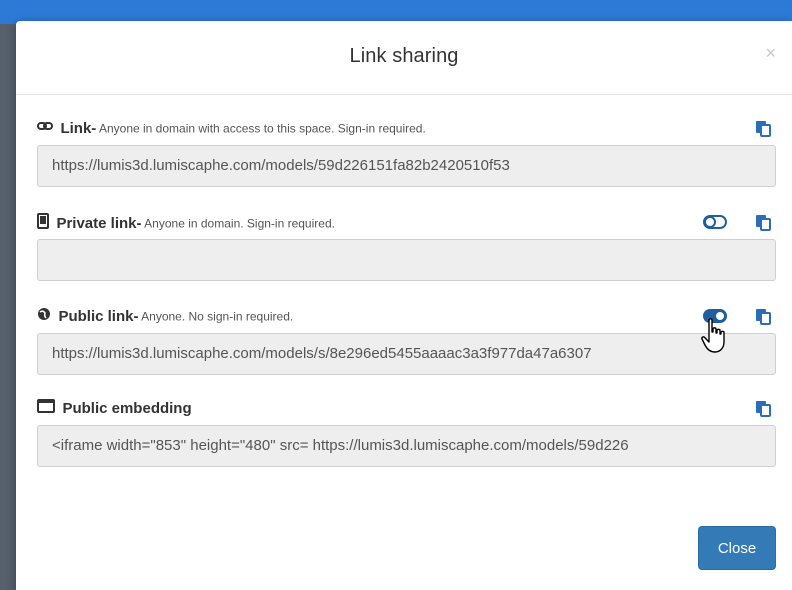 The width and height of the screenshot is (792, 590). Describe the element at coordinates (763, 316) in the screenshot. I see `copy-public-link-icon` at that location.